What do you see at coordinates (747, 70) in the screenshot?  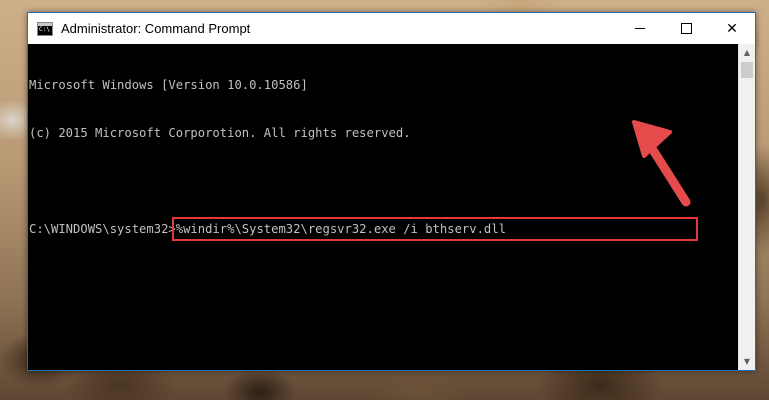 I see `scroll-thumb` at bounding box center [747, 70].